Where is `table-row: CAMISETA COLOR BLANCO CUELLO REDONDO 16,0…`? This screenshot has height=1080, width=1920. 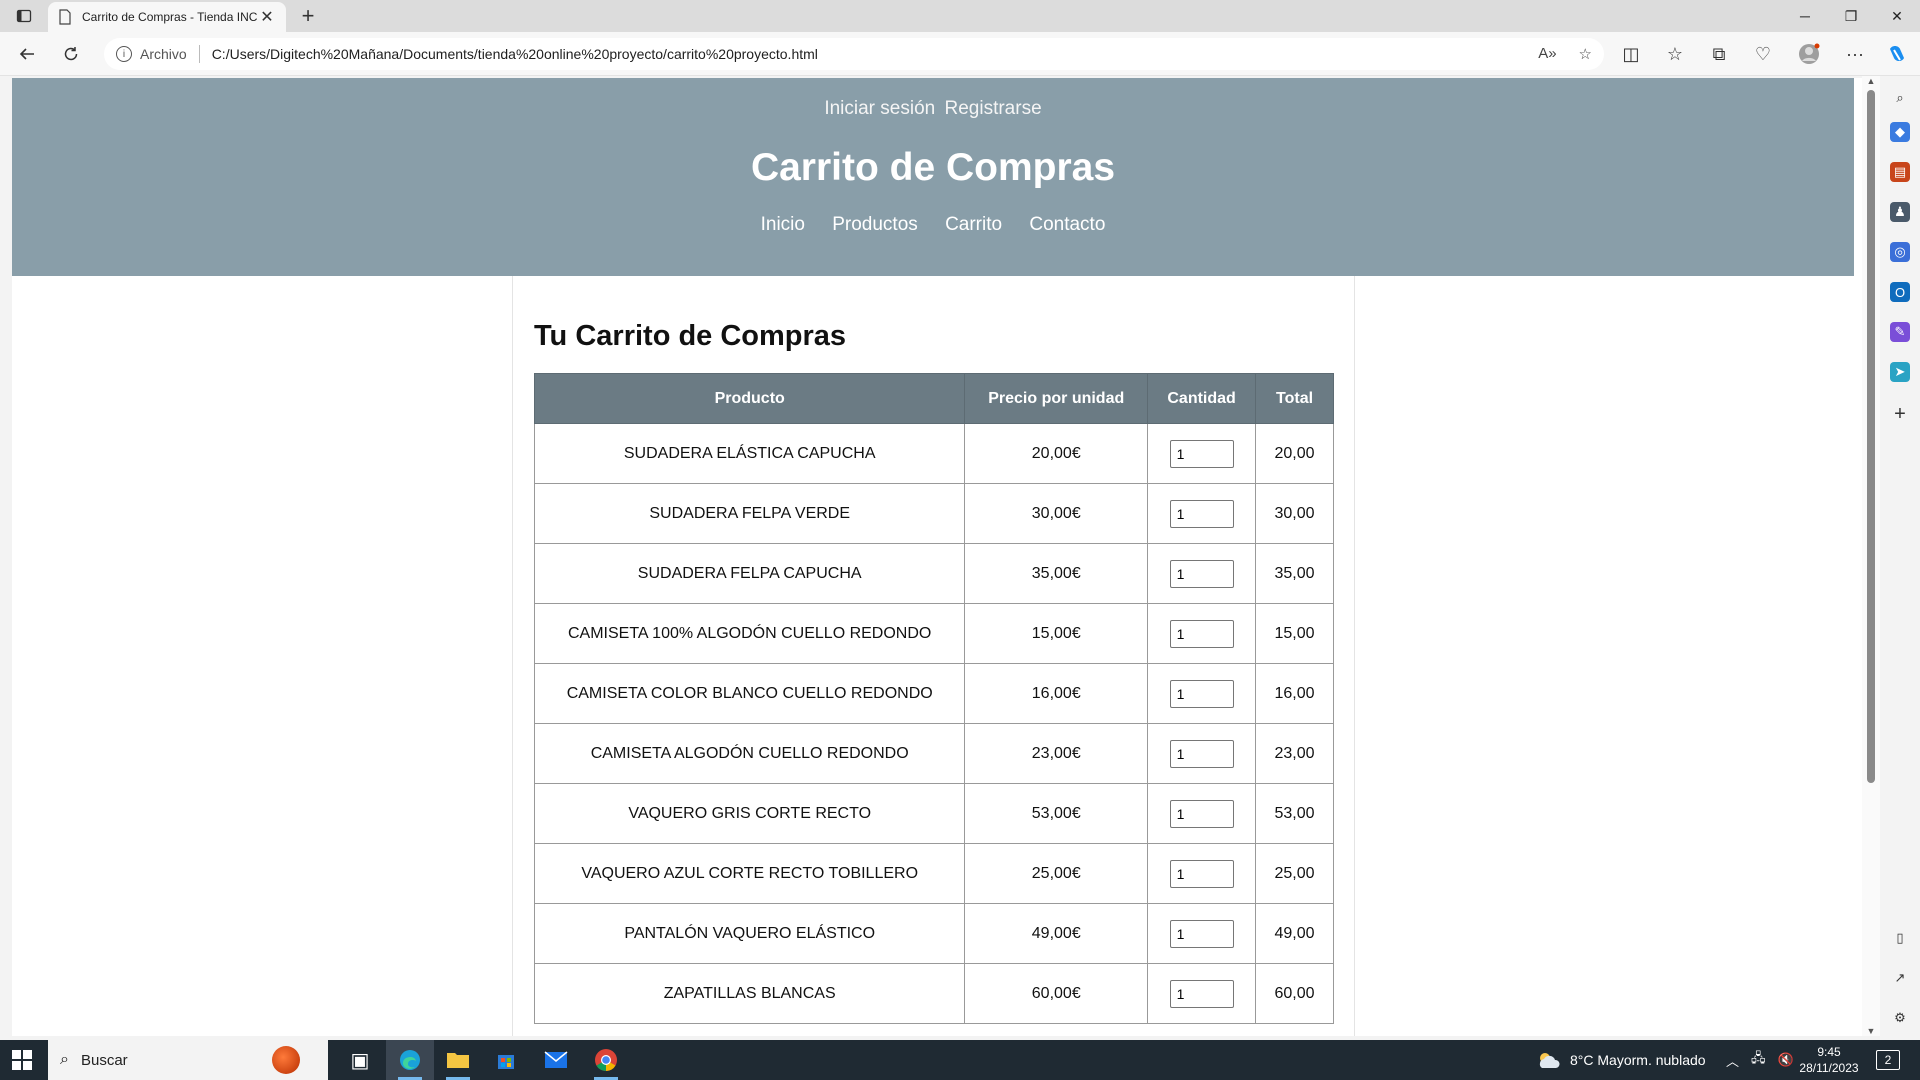 table-row: CAMISETA COLOR BLANCO CUELLO REDONDO 16,0… is located at coordinates (933, 693).